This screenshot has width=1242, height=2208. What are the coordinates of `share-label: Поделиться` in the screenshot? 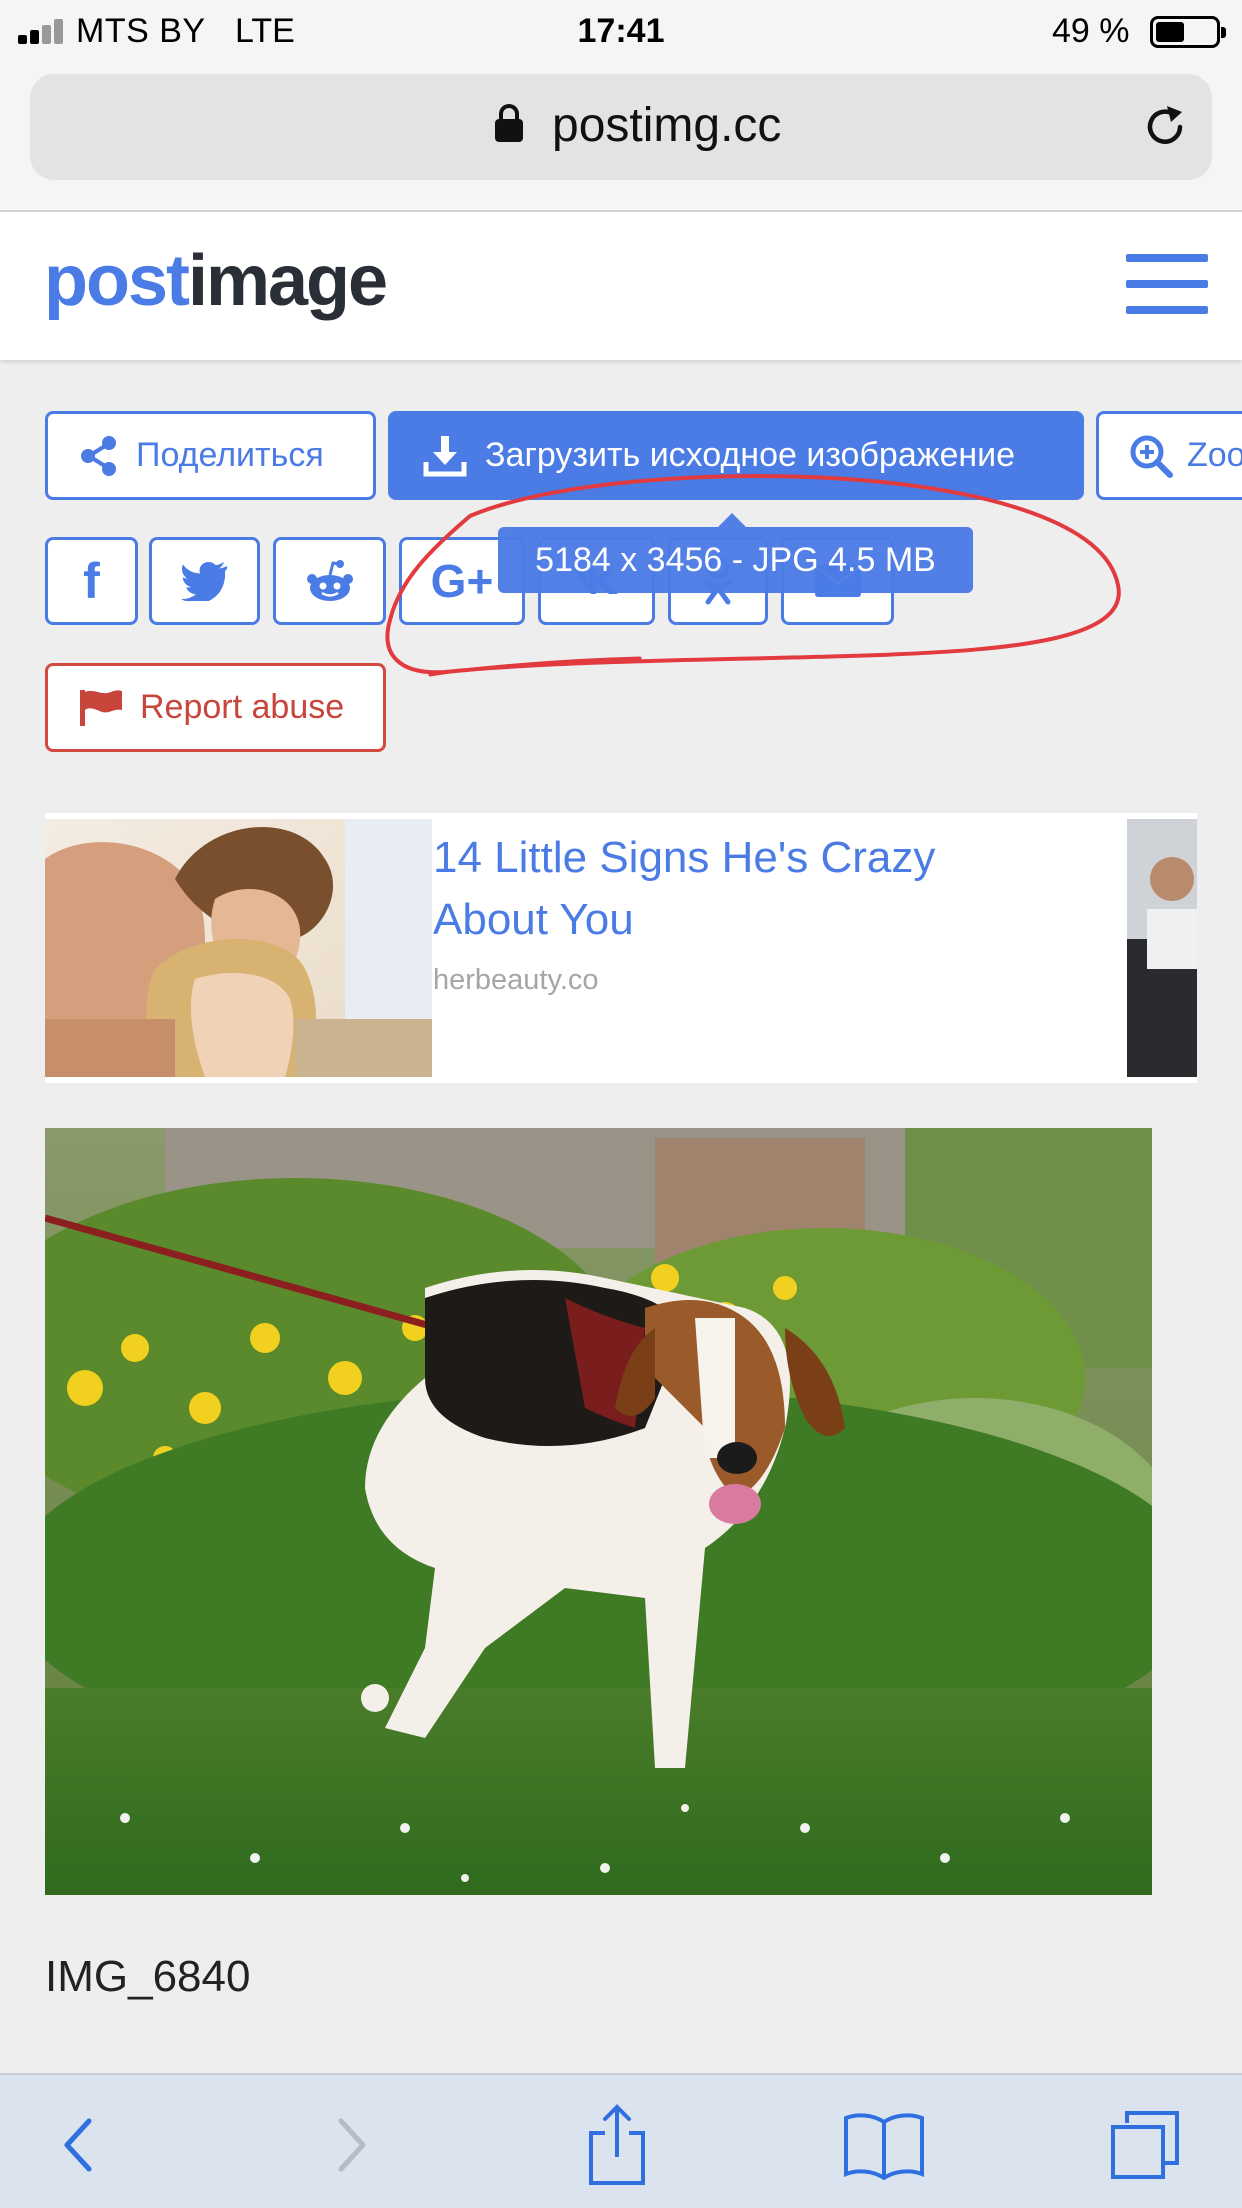 It's located at (230, 455).